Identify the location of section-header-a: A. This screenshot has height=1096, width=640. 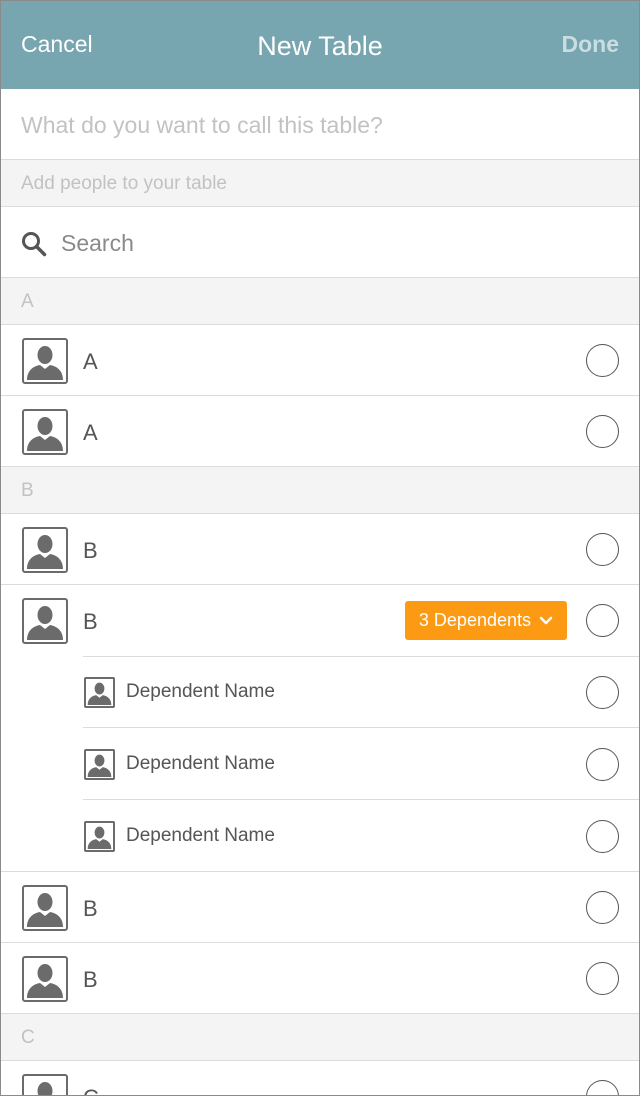
(320, 301).